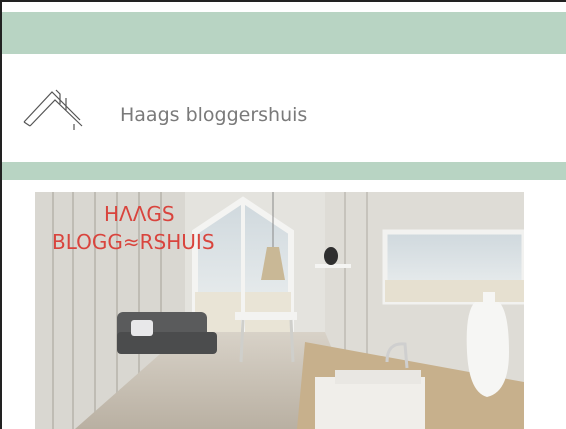  I want to click on house-logo-icon, so click(56, 111).